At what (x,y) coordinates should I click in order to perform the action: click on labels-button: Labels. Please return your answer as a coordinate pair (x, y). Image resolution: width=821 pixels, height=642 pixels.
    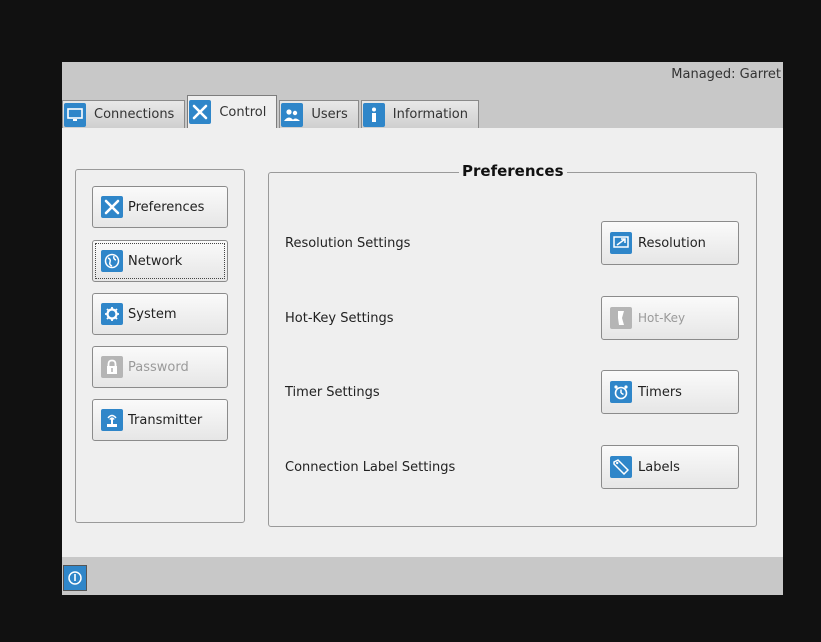
    Looking at the image, I should click on (670, 467).